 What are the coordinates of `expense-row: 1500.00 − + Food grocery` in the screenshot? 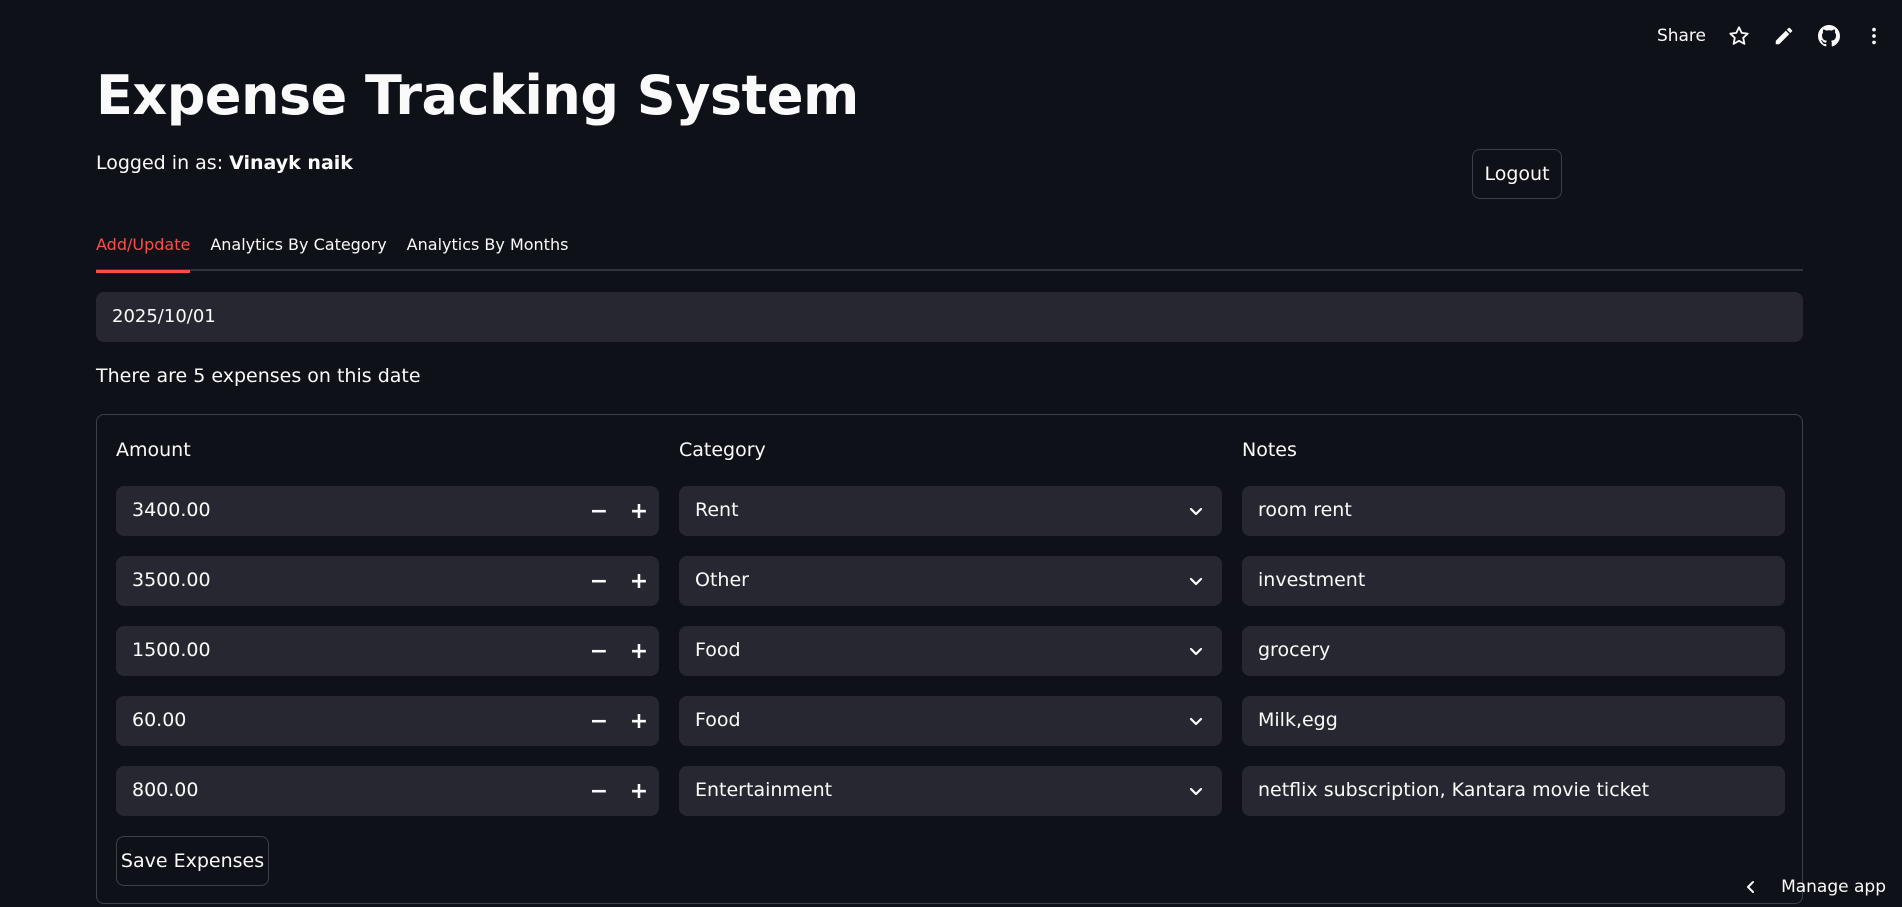 It's located at (949, 651).